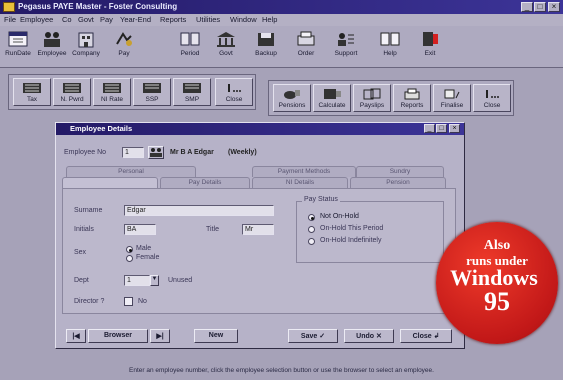  I want to click on initials-input: BA, so click(140, 229).